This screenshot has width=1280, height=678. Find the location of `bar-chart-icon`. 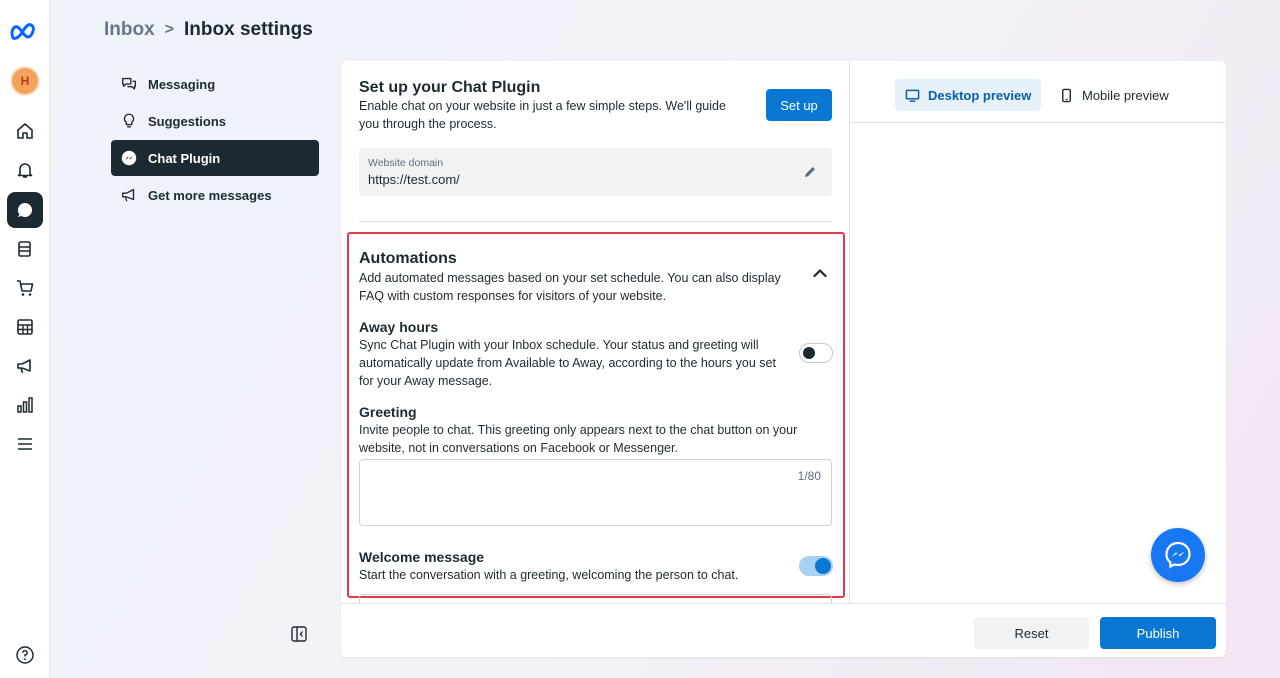

bar-chart-icon is located at coordinates (25, 405).